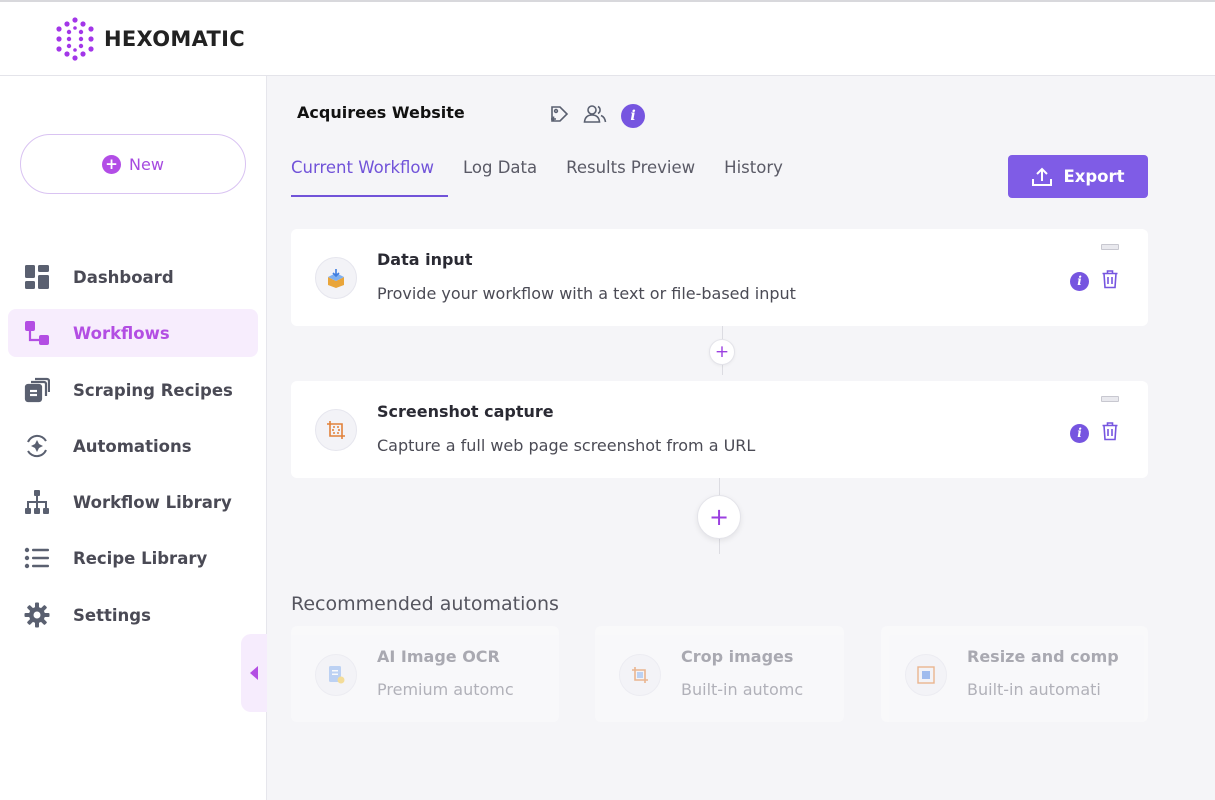 Image resolution: width=1215 pixels, height=800 pixels. Describe the element at coordinates (336, 278) in the screenshot. I see `data-input-icon` at that location.